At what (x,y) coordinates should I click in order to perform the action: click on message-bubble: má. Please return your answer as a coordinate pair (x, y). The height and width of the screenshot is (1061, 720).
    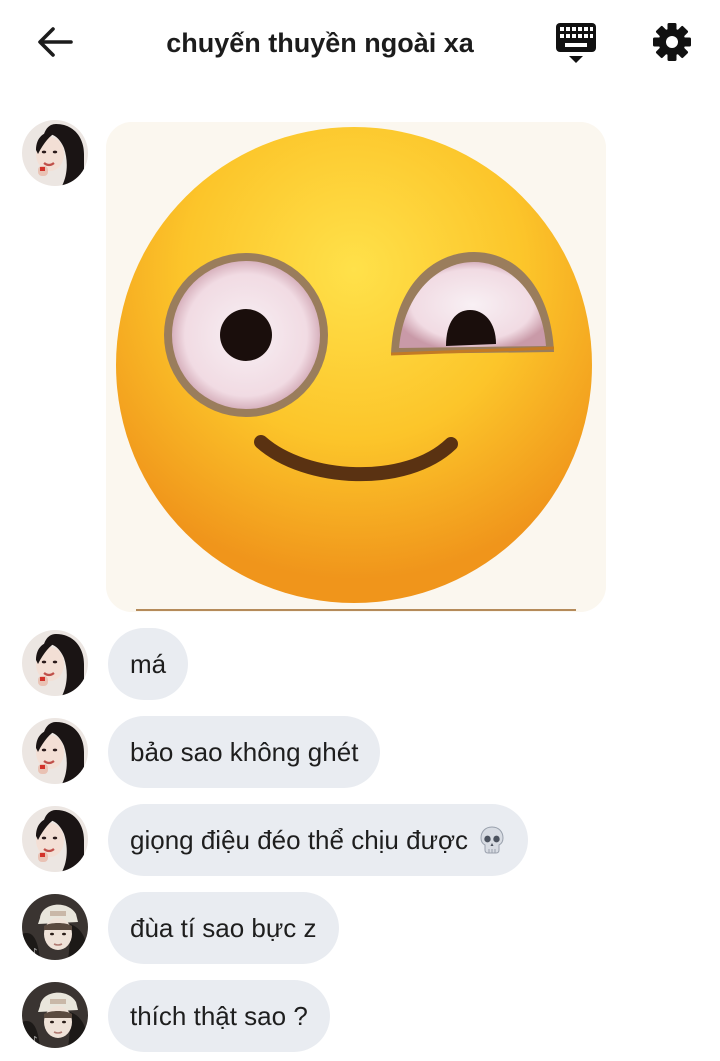
    Looking at the image, I should click on (148, 664).